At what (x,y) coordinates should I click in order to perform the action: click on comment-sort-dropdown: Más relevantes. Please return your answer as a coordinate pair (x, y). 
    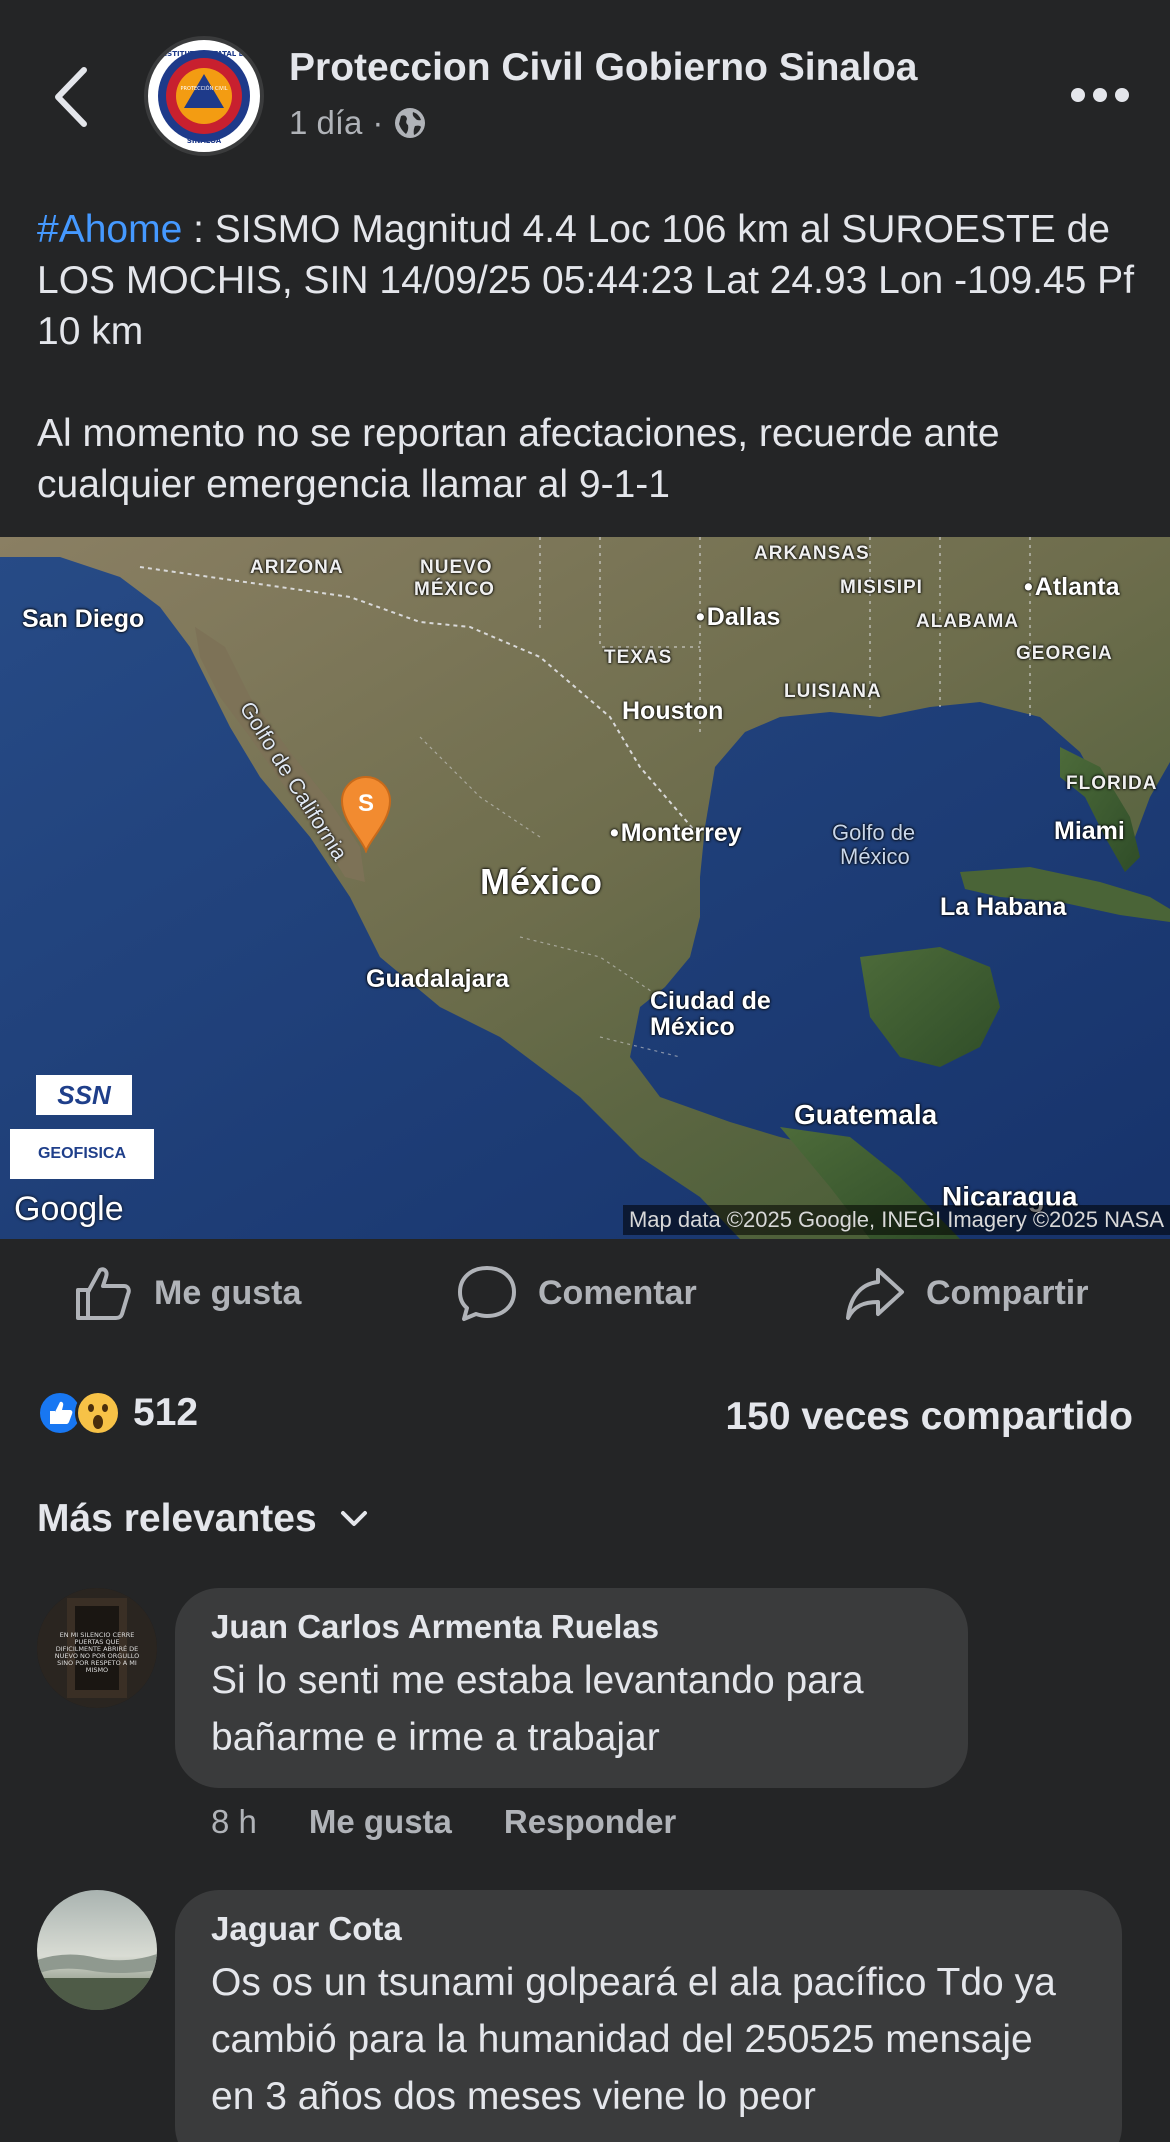
    Looking at the image, I should click on (203, 1519).